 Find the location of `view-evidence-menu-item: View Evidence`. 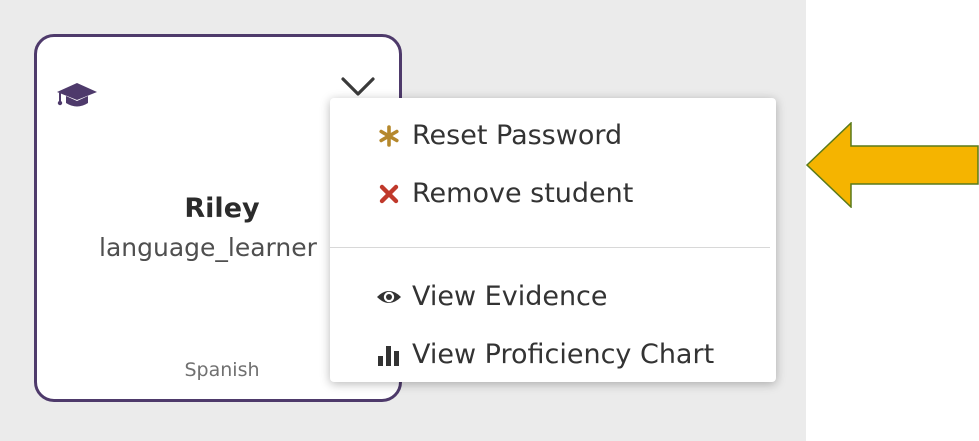

view-evidence-menu-item: View Evidence is located at coordinates (492, 296).